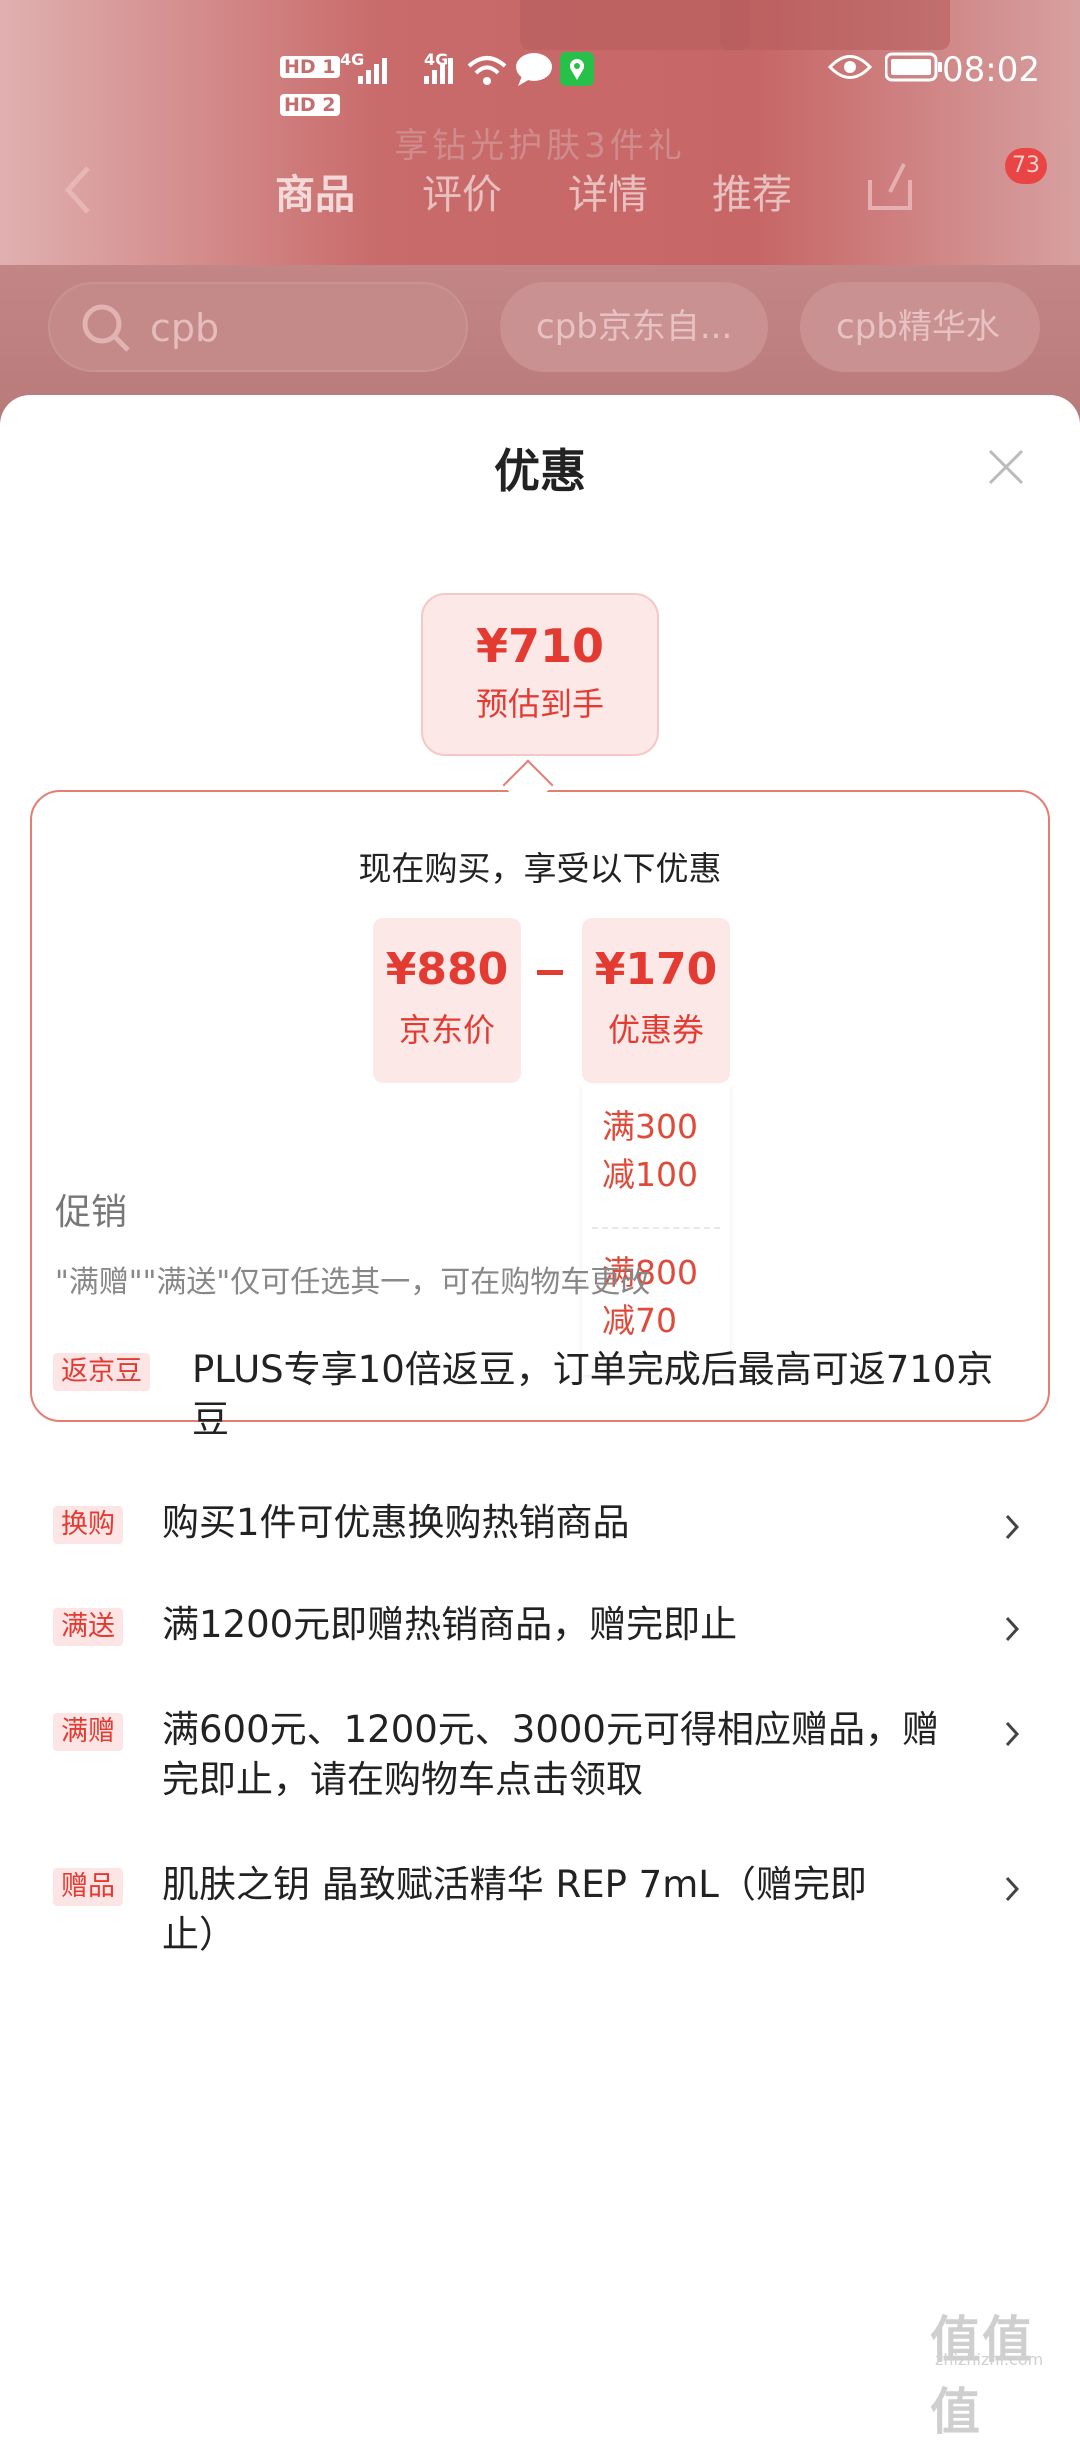 Image resolution: width=1080 pixels, height=2444 pixels. Describe the element at coordinates (650, 1151) in the screenshot. I see `coupon-item: 满300 减100` at that location.